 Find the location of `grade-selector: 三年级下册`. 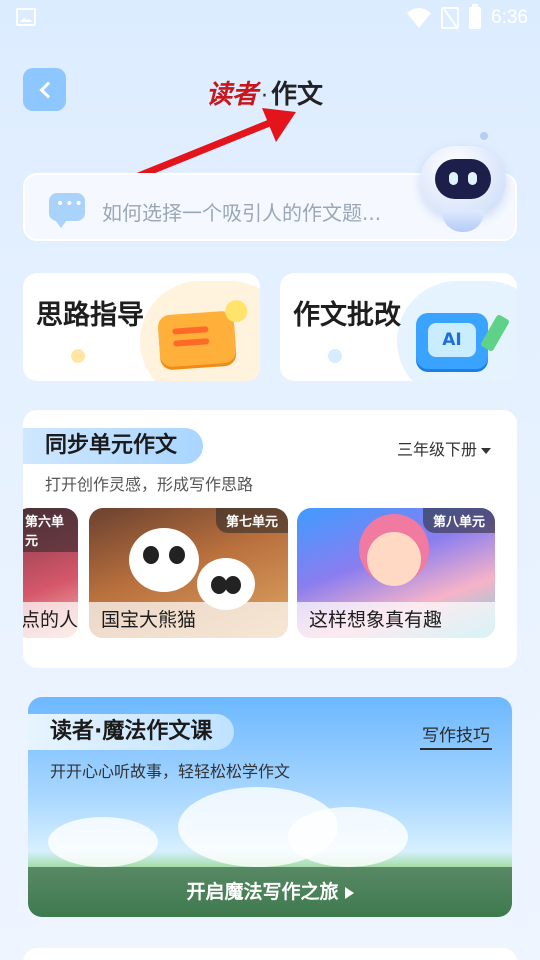

grade-selector: 三年级下册 is located at coordinates (444, 448).